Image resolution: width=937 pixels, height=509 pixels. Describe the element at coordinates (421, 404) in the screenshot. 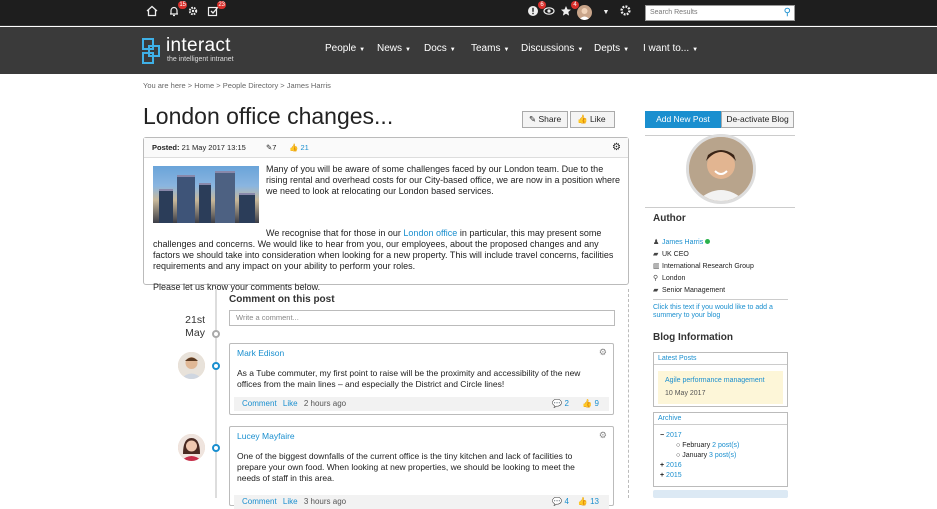

I see `comment-footer: Comment Like 2 hours ago 💬 2 👍 9` at that location.